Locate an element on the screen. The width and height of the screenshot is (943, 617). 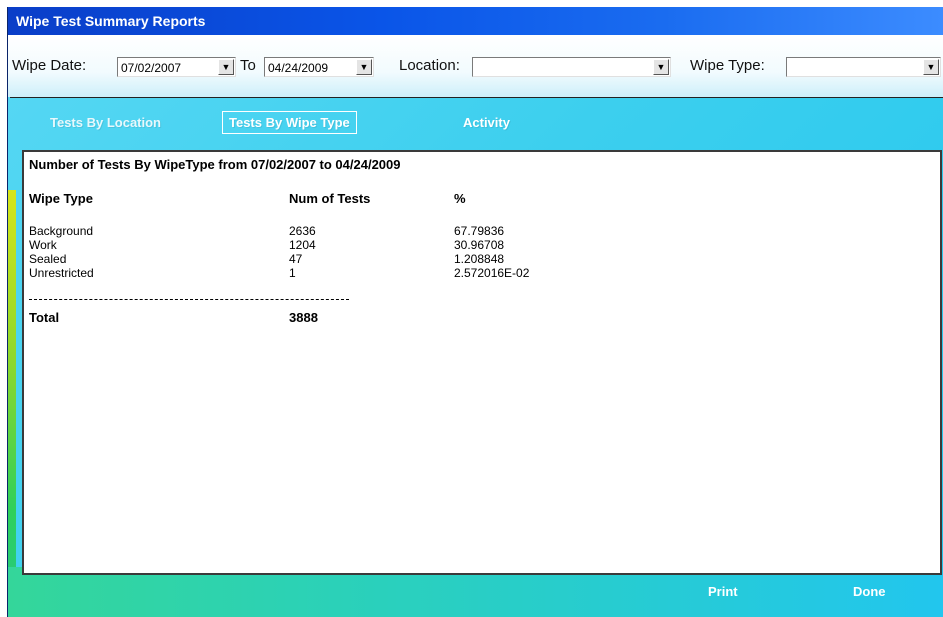
wipe-date-label: Wipe Date: is located at coordinates (49, 65).